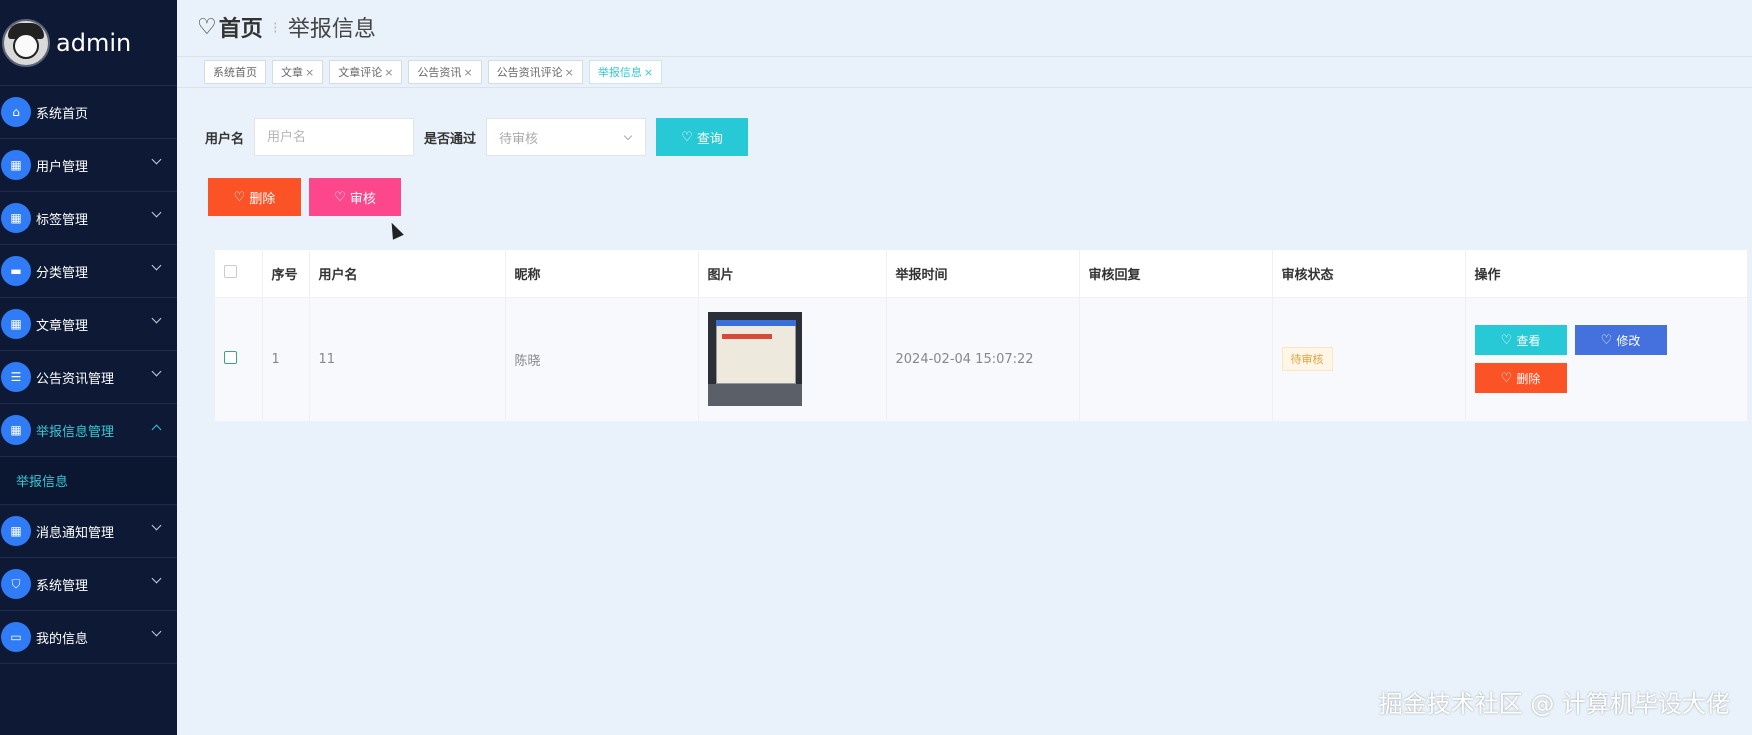 The width and height of the screenshot is (1752, 735). What do you see at coordinates (754, 359) in the screenshot?
I see `report-thumbnail` at bounding box center [754, 359].